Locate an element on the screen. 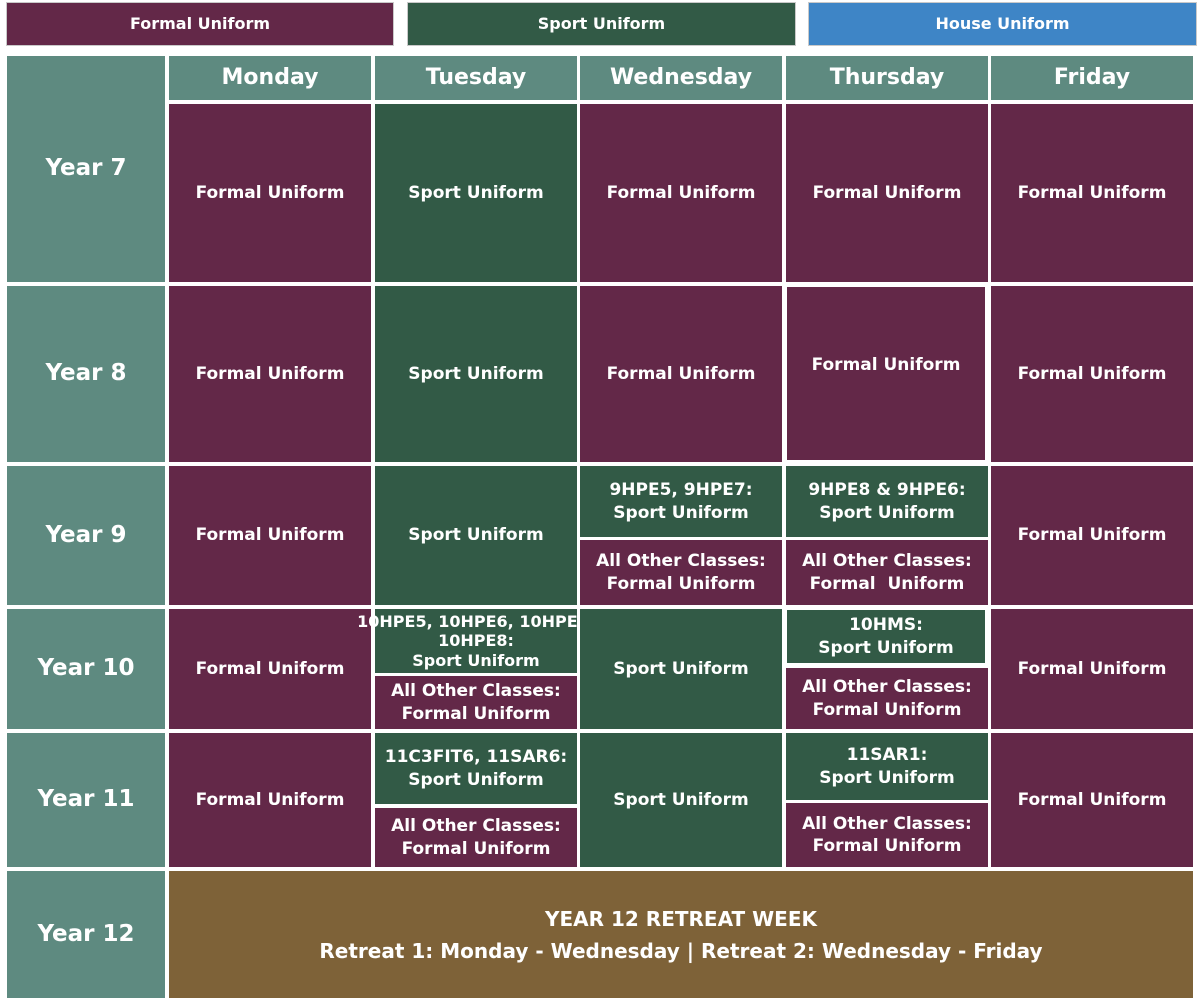  class-list: 11SAR1: is located at coordinates (887, 755).